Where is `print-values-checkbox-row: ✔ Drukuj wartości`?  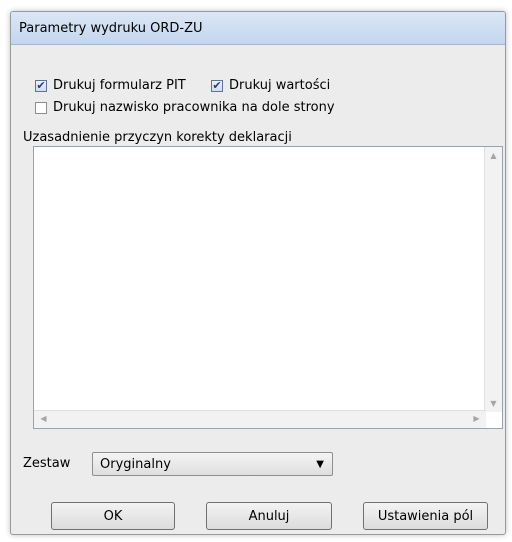 print-values-checkbox-row: ✔ Drukuj wartości is located at coordinates (270, 85).